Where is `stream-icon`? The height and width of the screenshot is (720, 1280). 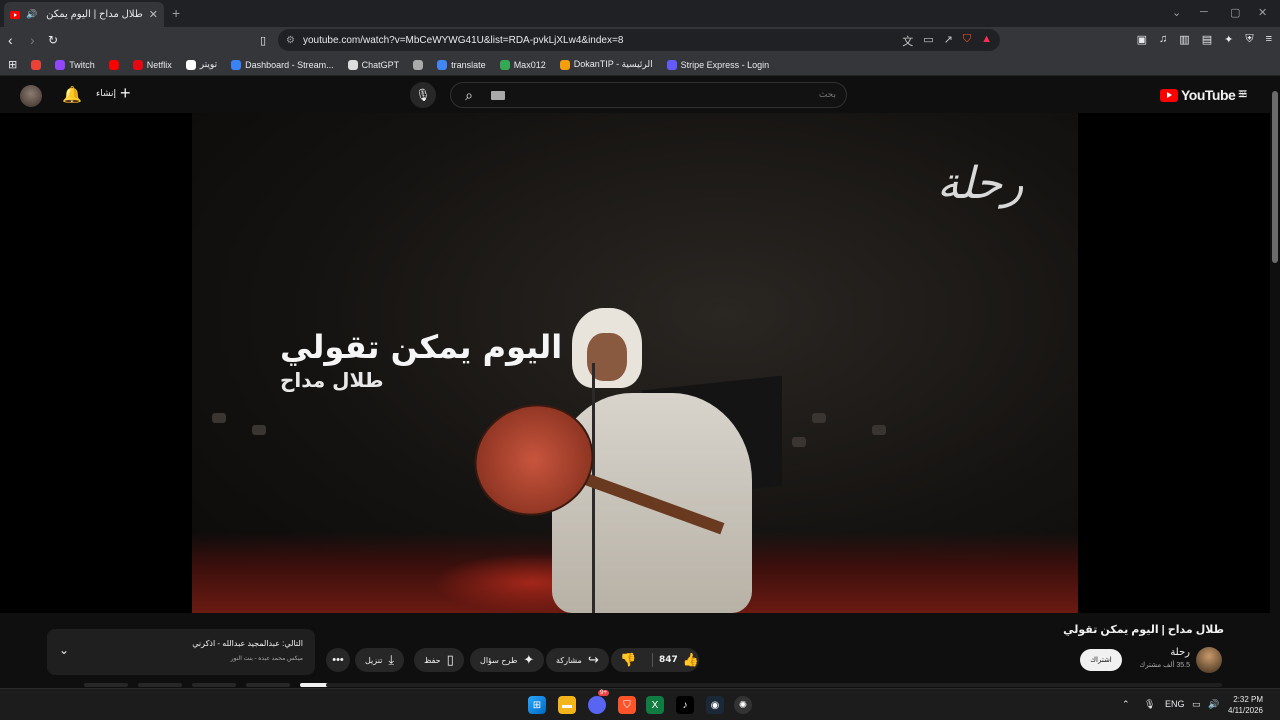
stream-icon is located at coordinates (236, 64).